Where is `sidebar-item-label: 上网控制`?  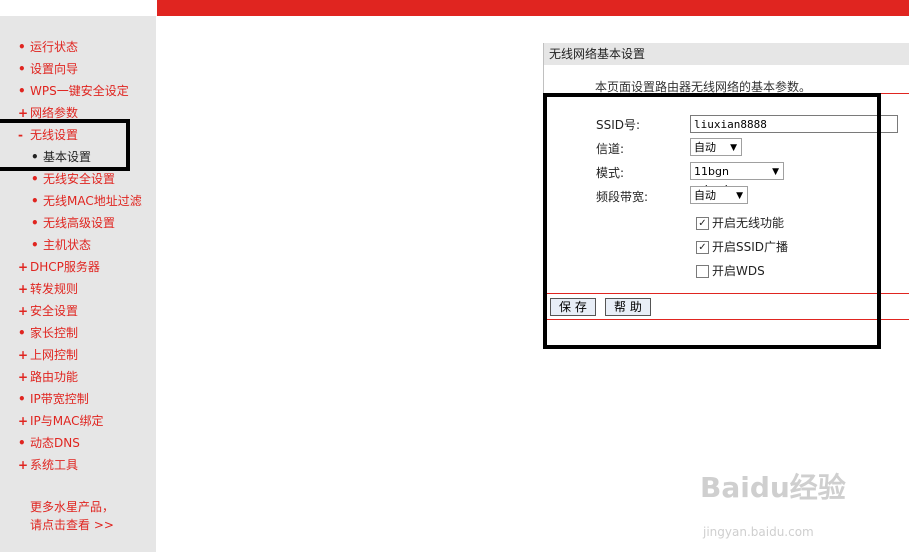
sidebar-item-label: 上网控制 is located at coordinates (54, 355).